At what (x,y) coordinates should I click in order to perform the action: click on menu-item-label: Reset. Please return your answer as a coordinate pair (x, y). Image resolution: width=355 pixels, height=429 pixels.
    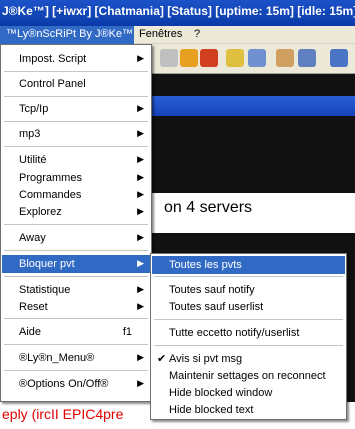
    Looking at the image, I should click on (33, 307).